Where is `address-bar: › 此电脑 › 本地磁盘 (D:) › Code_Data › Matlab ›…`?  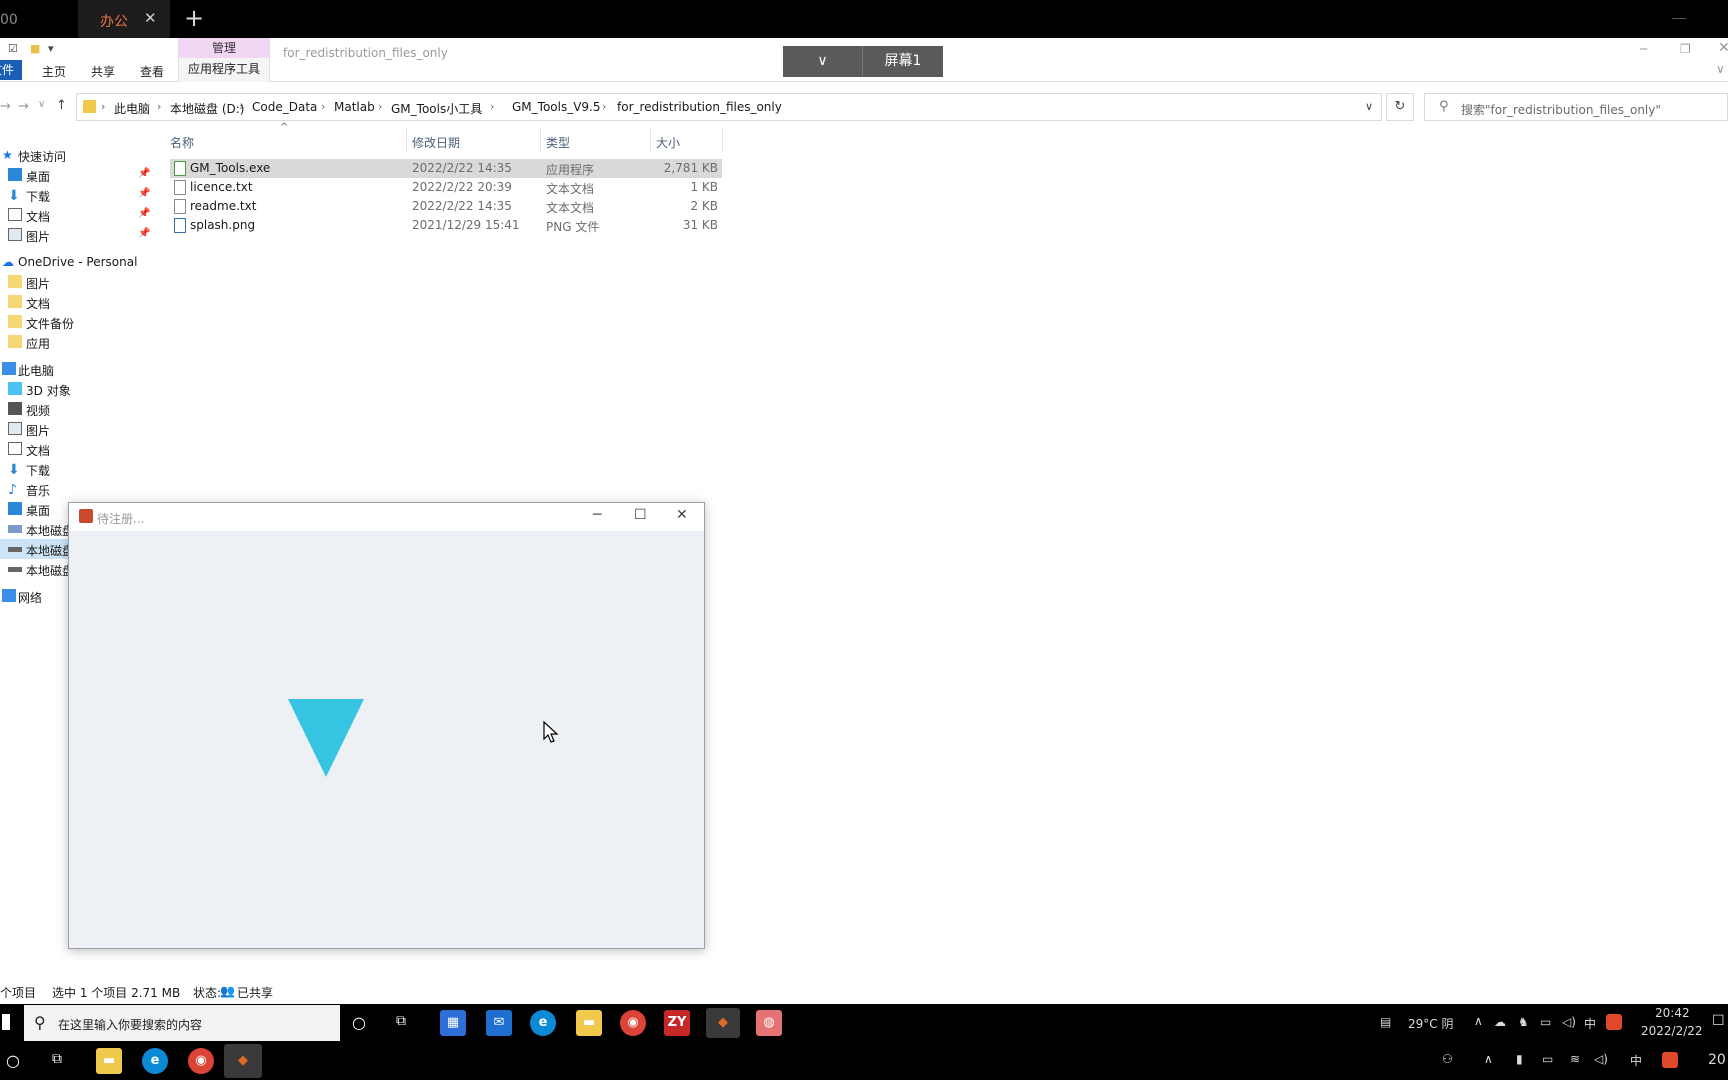 address-bar: › 此电脑 › 本地磁盘 (D:) › Code_Data › Matlab ›… is located at coordinates (729, 107).